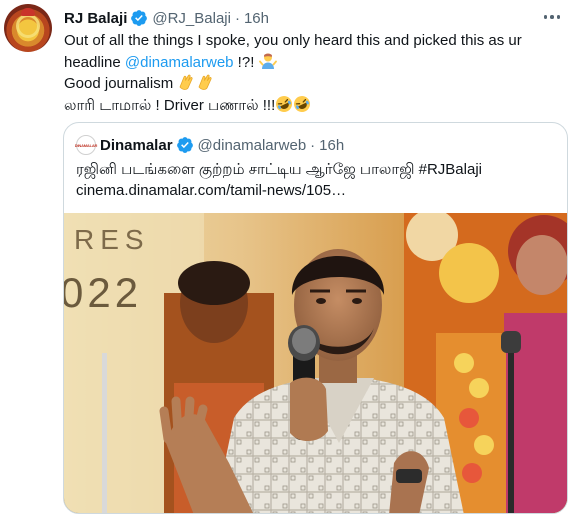 This screenshot has width=577, height=520. Describe the element at coordinates (314, 106) in the screenshot. I see `tweet-text-line-4: லாரி டாமால் ! Driver பணால் !!!` at that location.